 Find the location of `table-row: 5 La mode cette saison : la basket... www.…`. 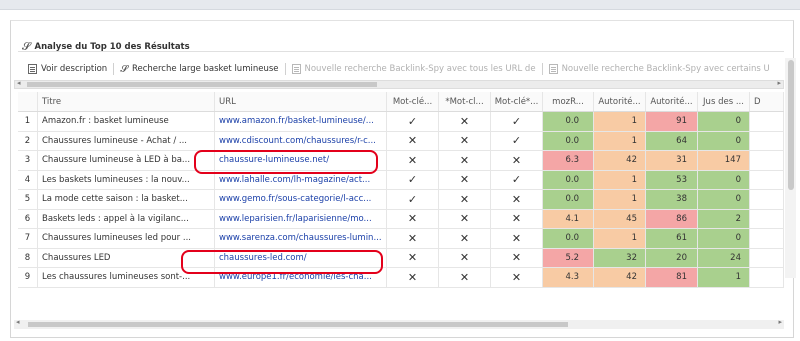

table-row: 5 La mode cette saison : la basket... www.… is located at coordinates (401, 200).